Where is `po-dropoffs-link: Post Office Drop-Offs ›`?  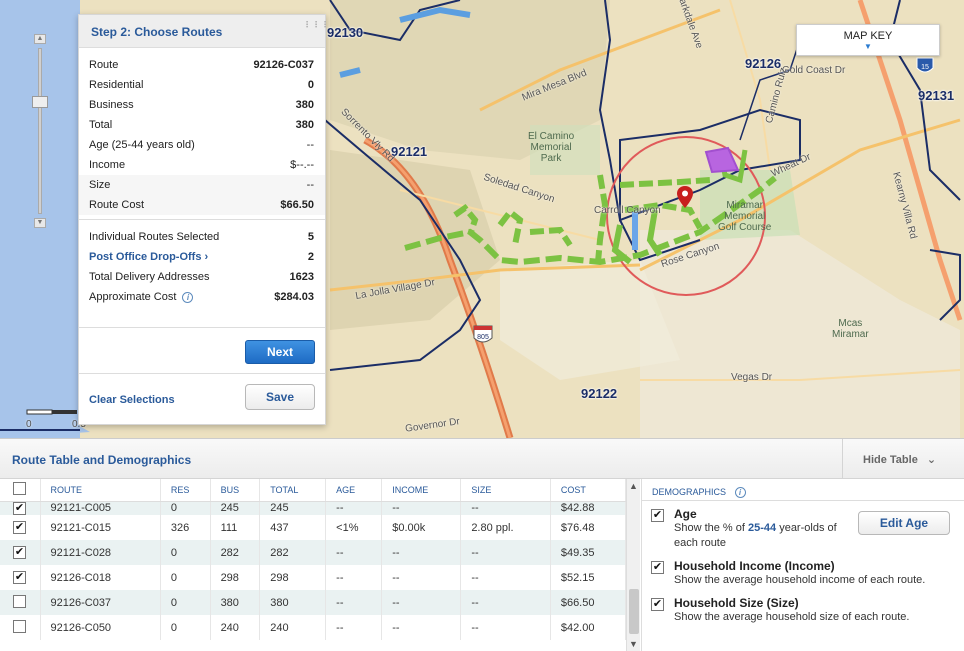 po-dropoffs-link: Post Office Drop-Offs › is located at coordinates (148, 257).